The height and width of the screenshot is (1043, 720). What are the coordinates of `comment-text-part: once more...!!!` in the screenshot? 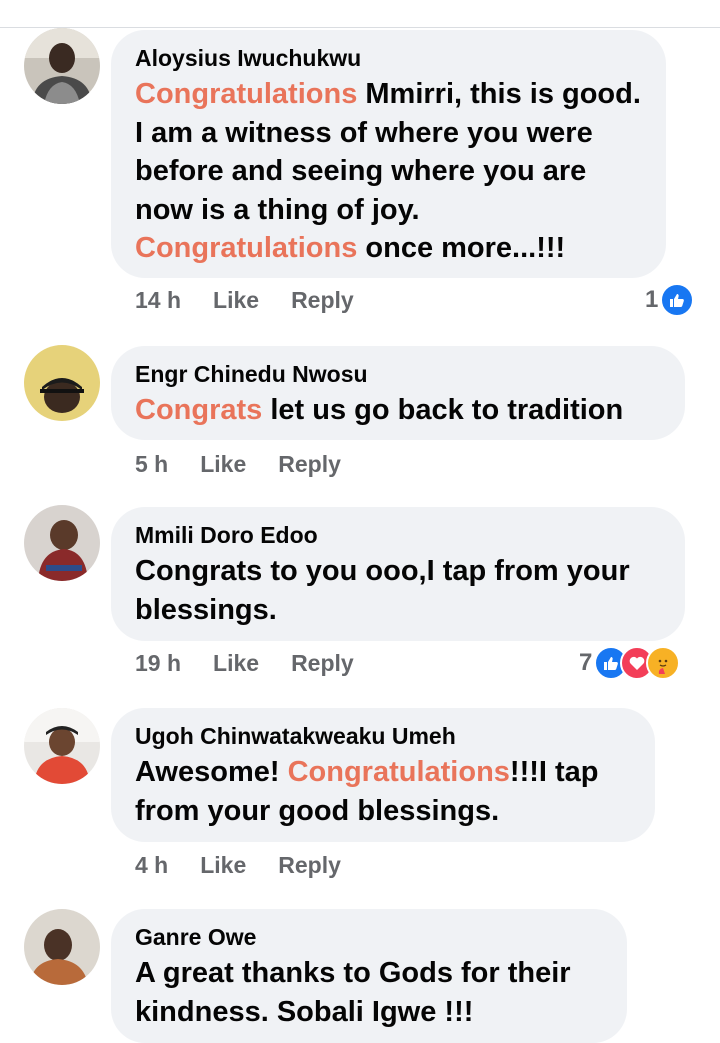 It's located at (461, 248).